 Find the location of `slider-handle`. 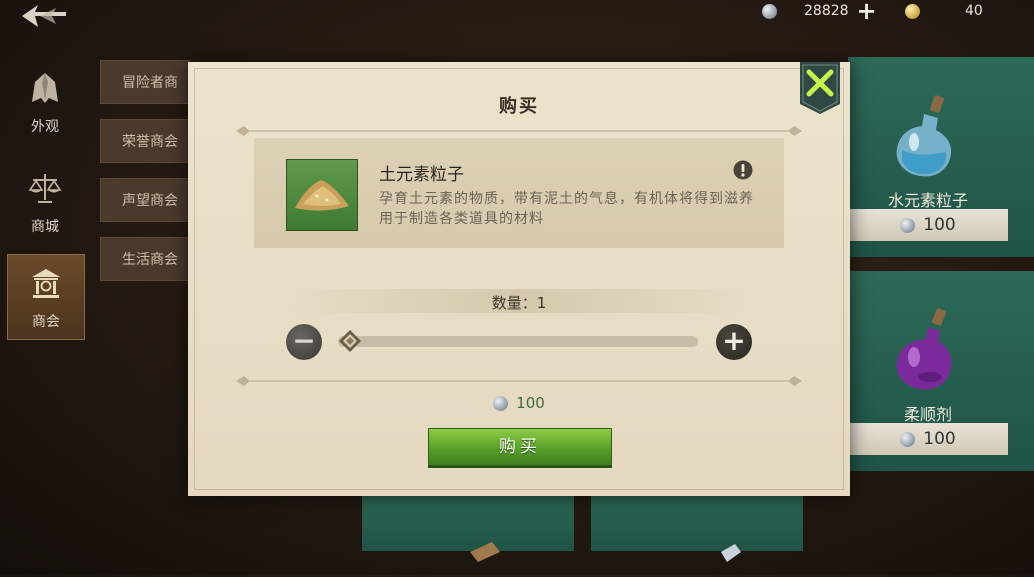

slider-handle is located at coordinates (350, 341).